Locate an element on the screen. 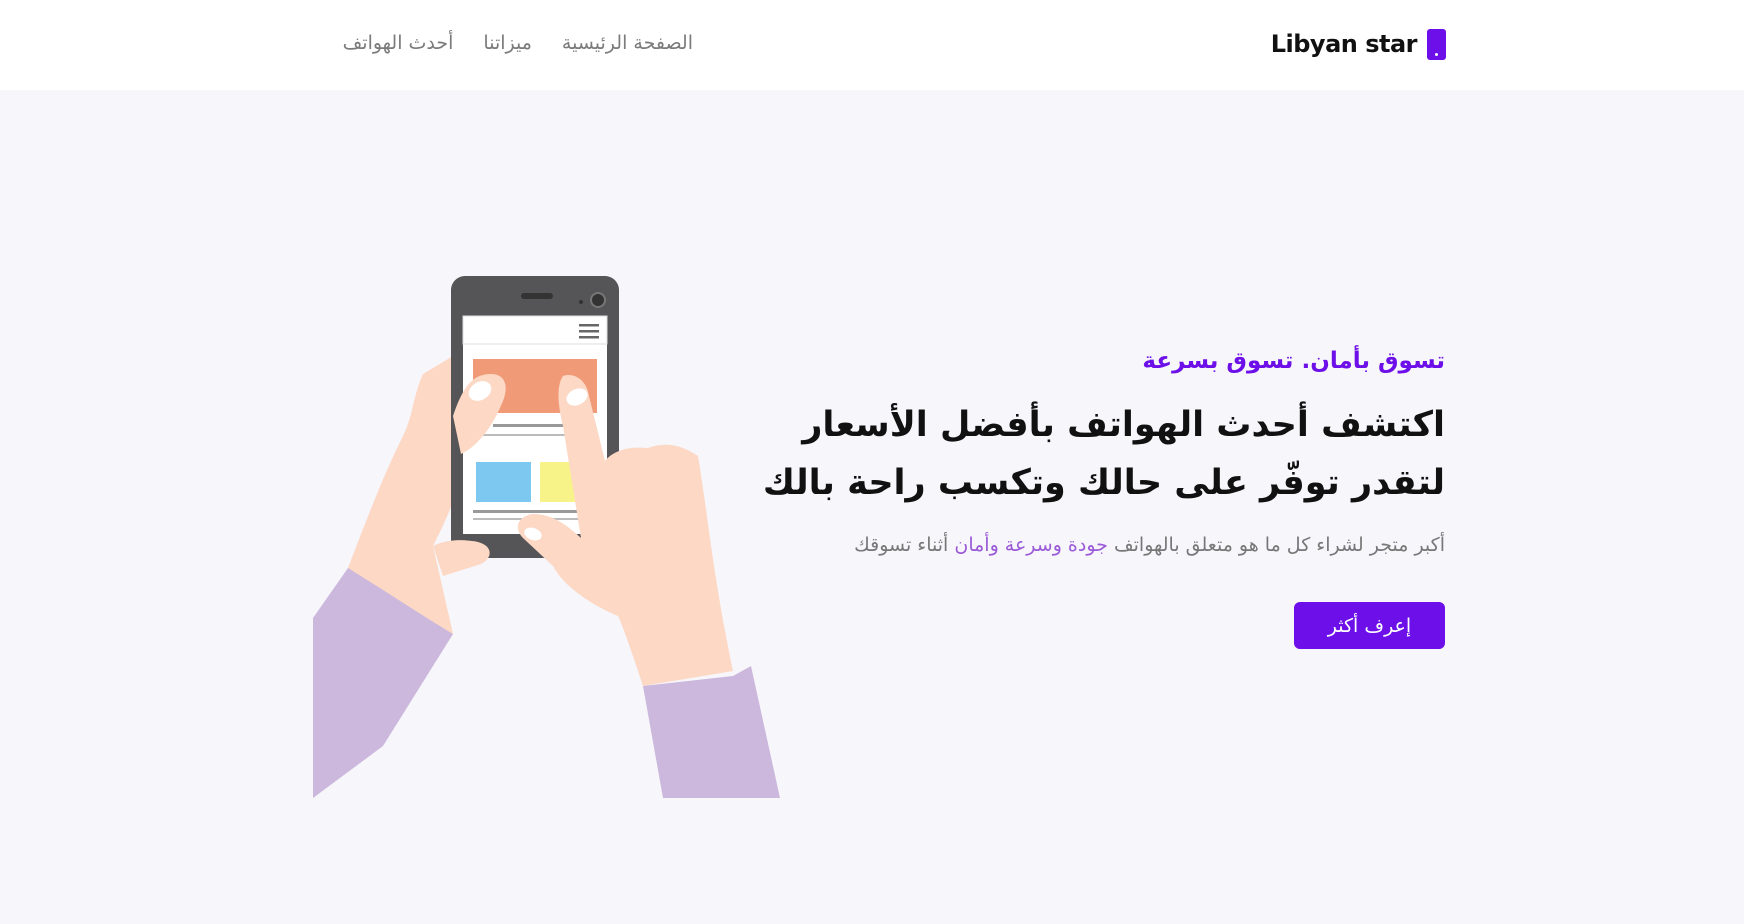 Image resolution: width=1744 pixels, height=924 pixels. phone-icon is located at coordinates (1436, 44).